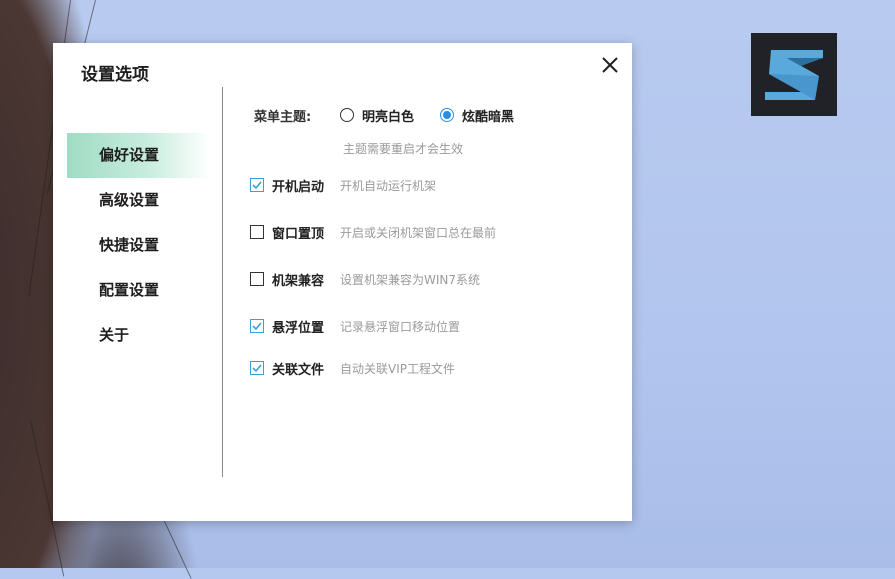 The height and width of the screenshot is (579, 895). I want to click on option-label: 窗口置顶, so click(306, 232).